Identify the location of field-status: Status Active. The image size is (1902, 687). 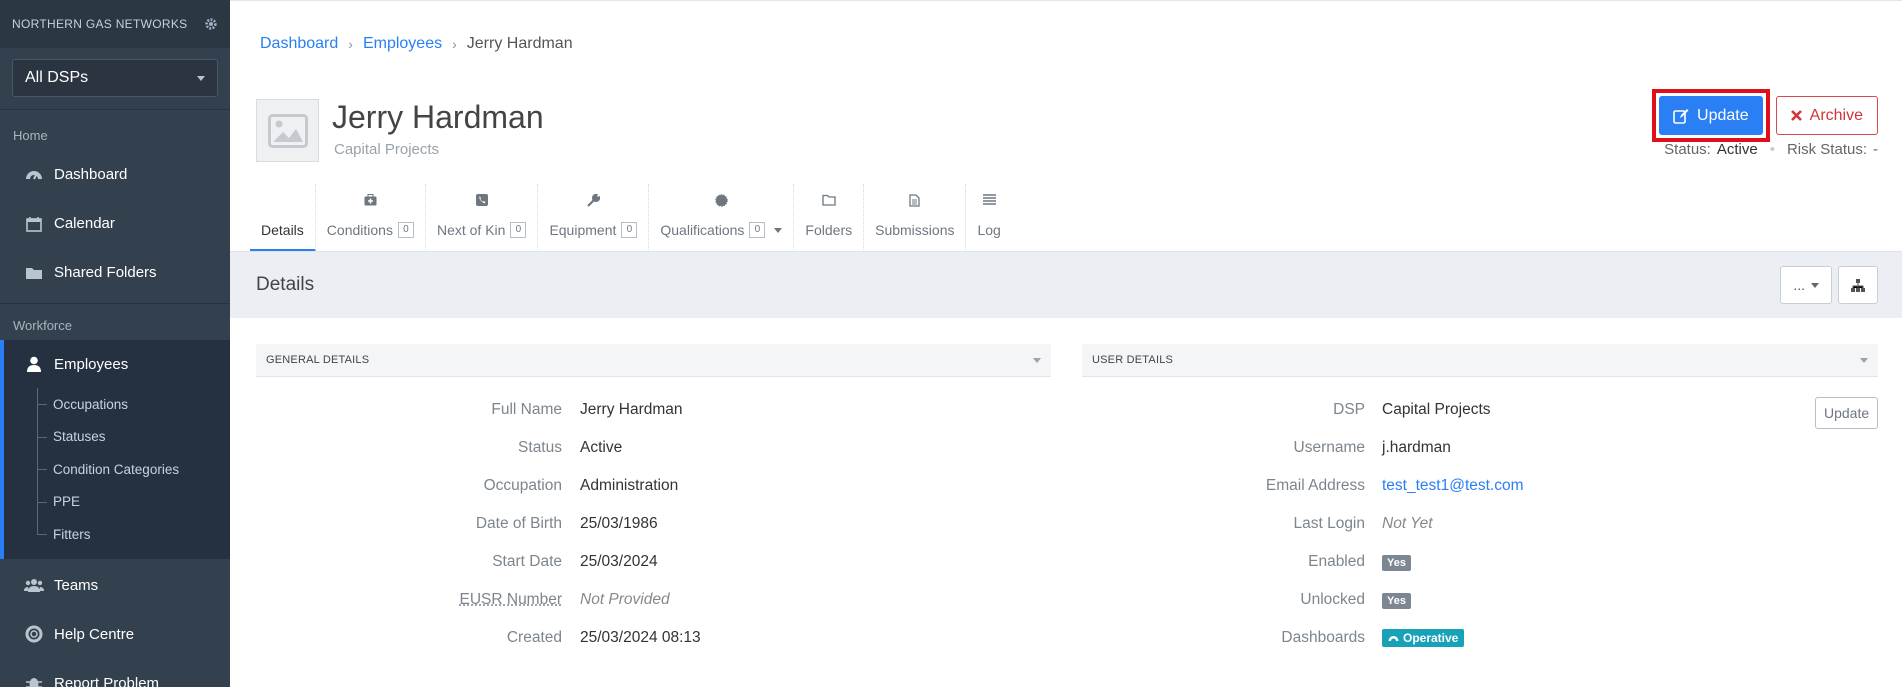
(439, 448).